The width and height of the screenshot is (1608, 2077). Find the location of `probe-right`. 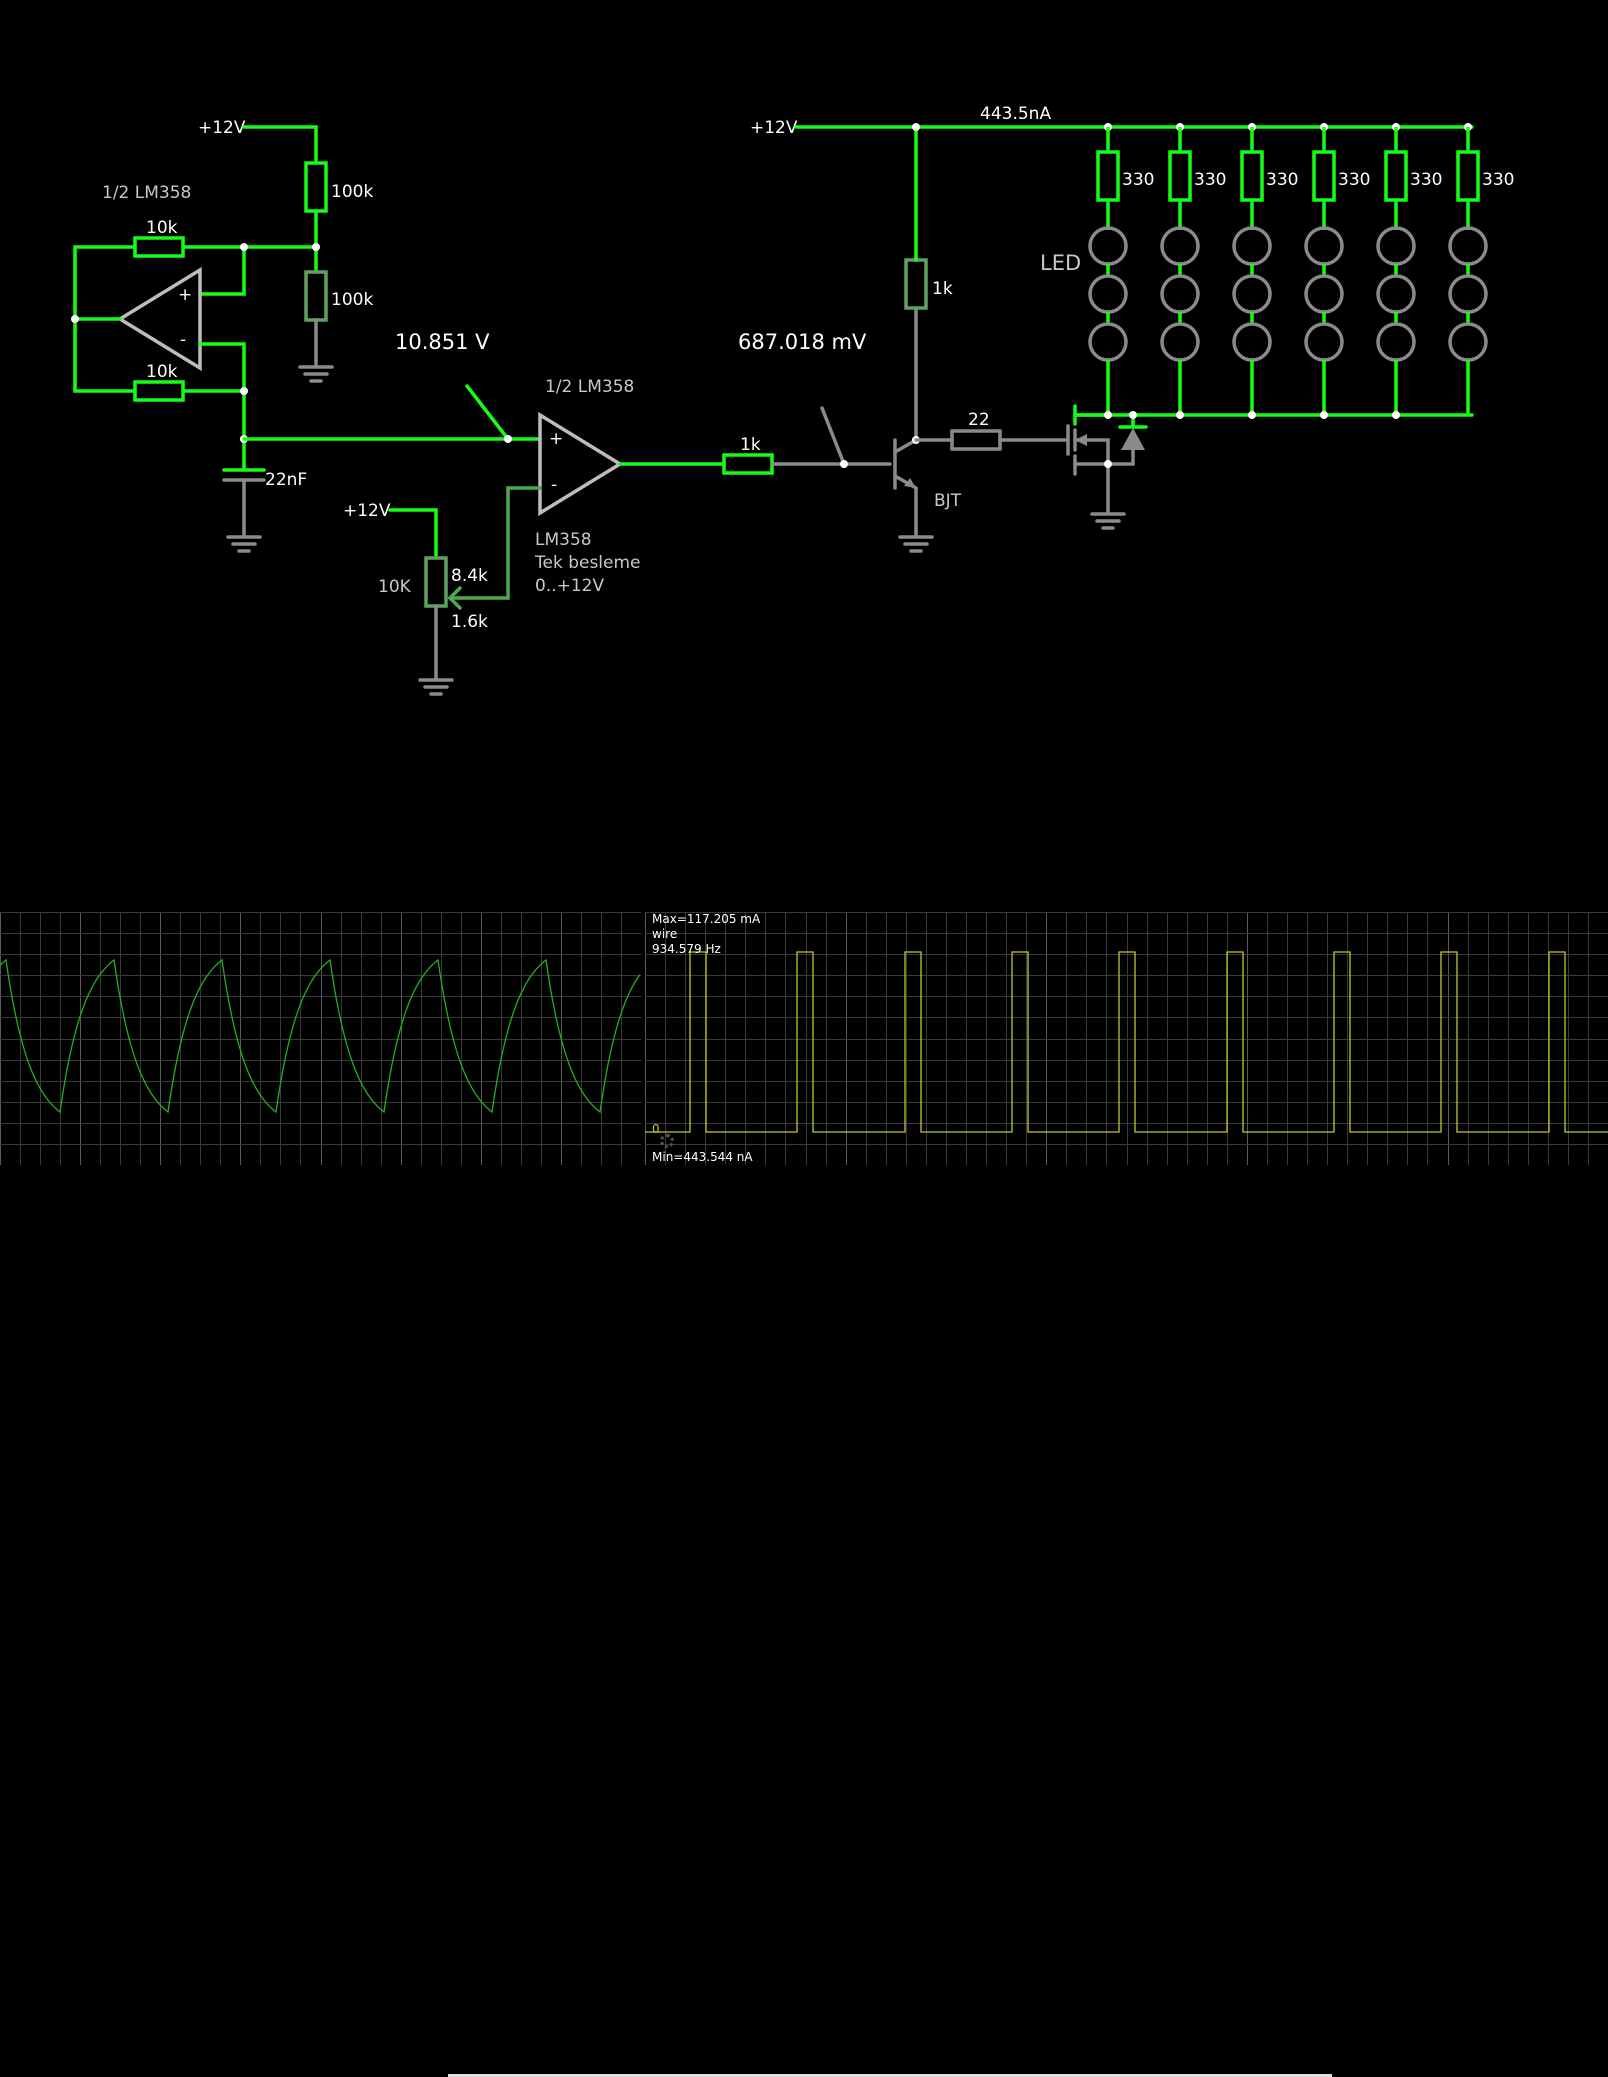

probe-right is located at coordinates (833, 436).